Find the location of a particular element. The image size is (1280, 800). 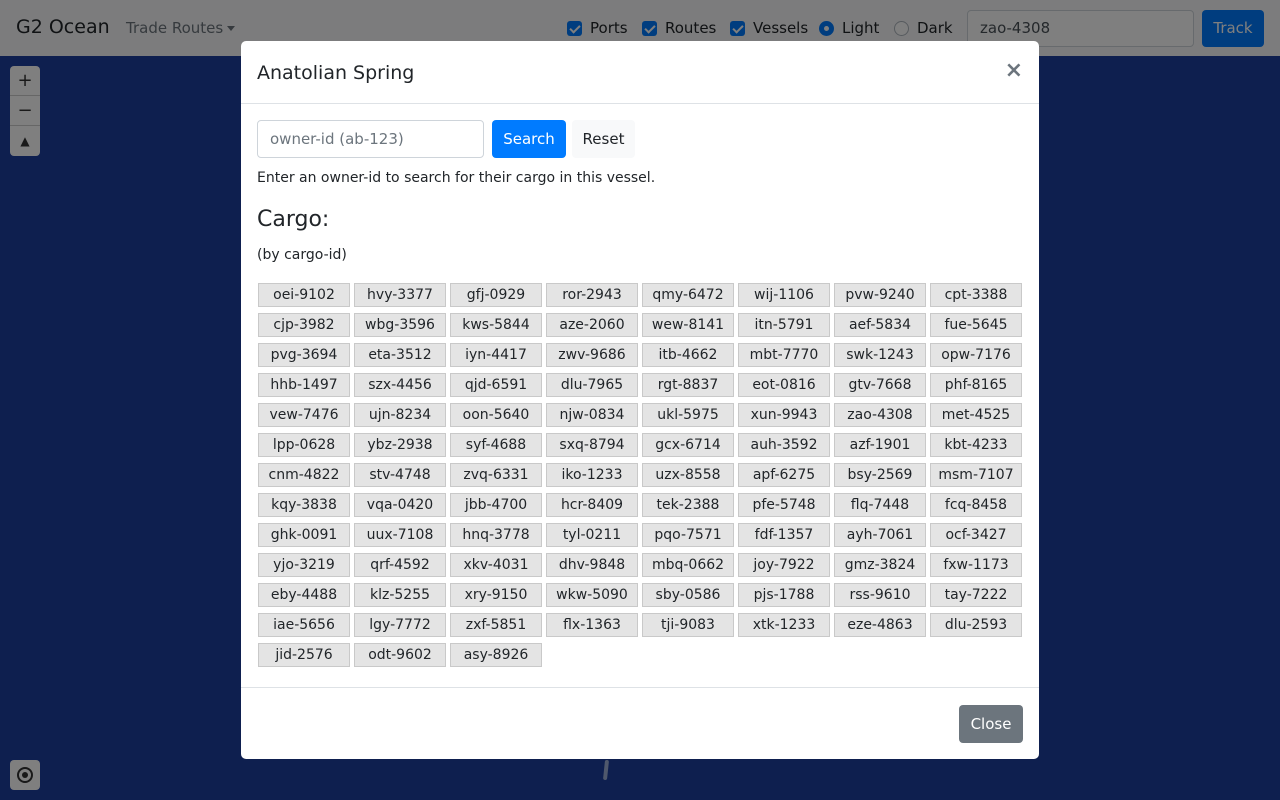

cargo-chip: ayh-7061 is located at coordinates (880, 535).